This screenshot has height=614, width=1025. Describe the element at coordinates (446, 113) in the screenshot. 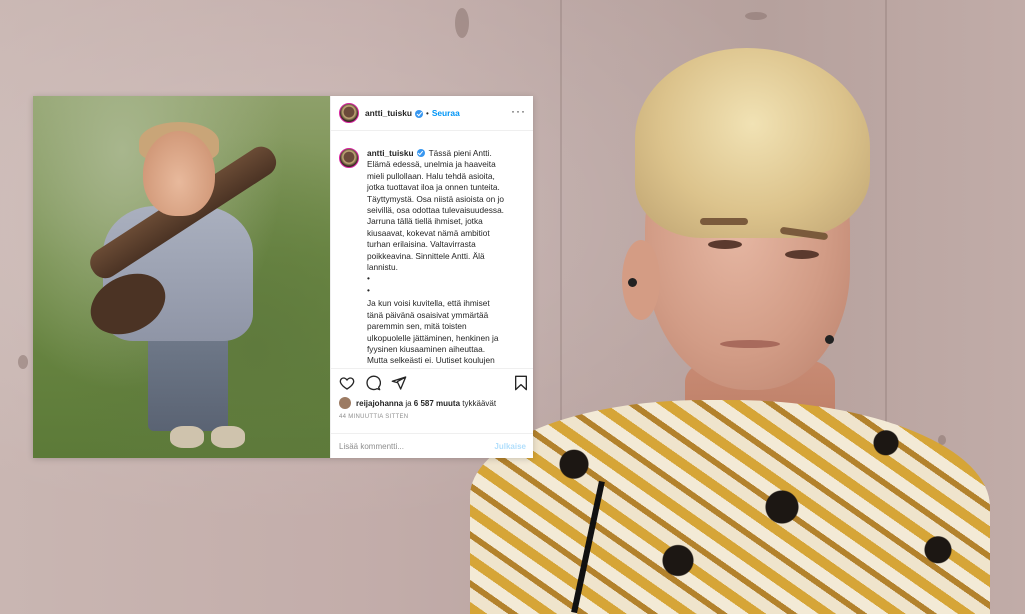

I see `follow-button: Seuraa` at that location.